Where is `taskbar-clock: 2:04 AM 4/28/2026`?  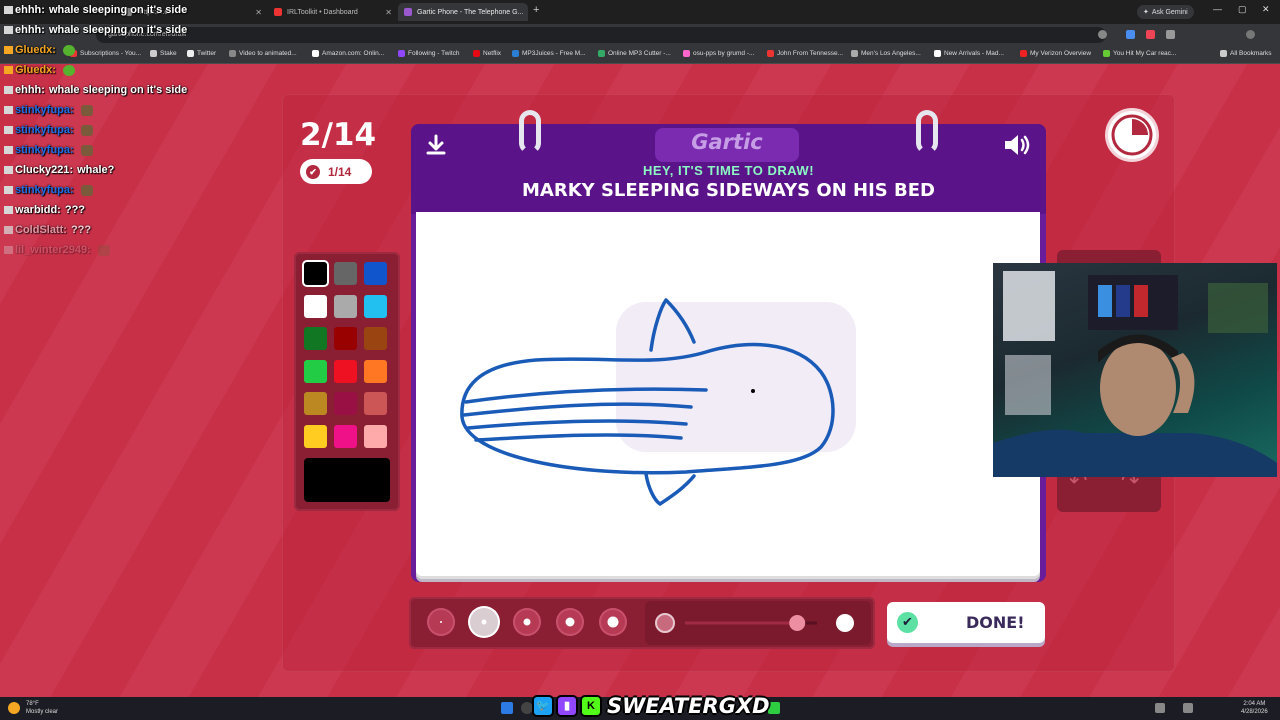 taskbar-clock: 2:04 AM 4/28/2026 is located at coordinates (1254, 708).